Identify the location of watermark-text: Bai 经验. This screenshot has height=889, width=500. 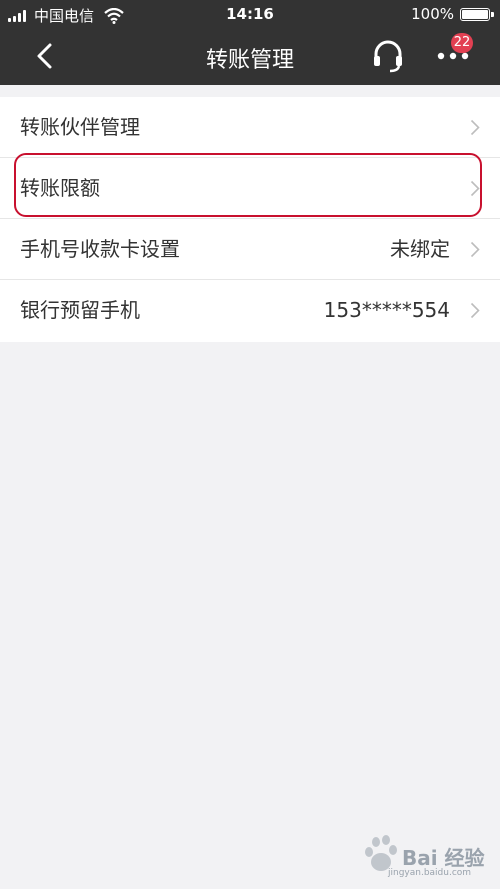
(443, 858).